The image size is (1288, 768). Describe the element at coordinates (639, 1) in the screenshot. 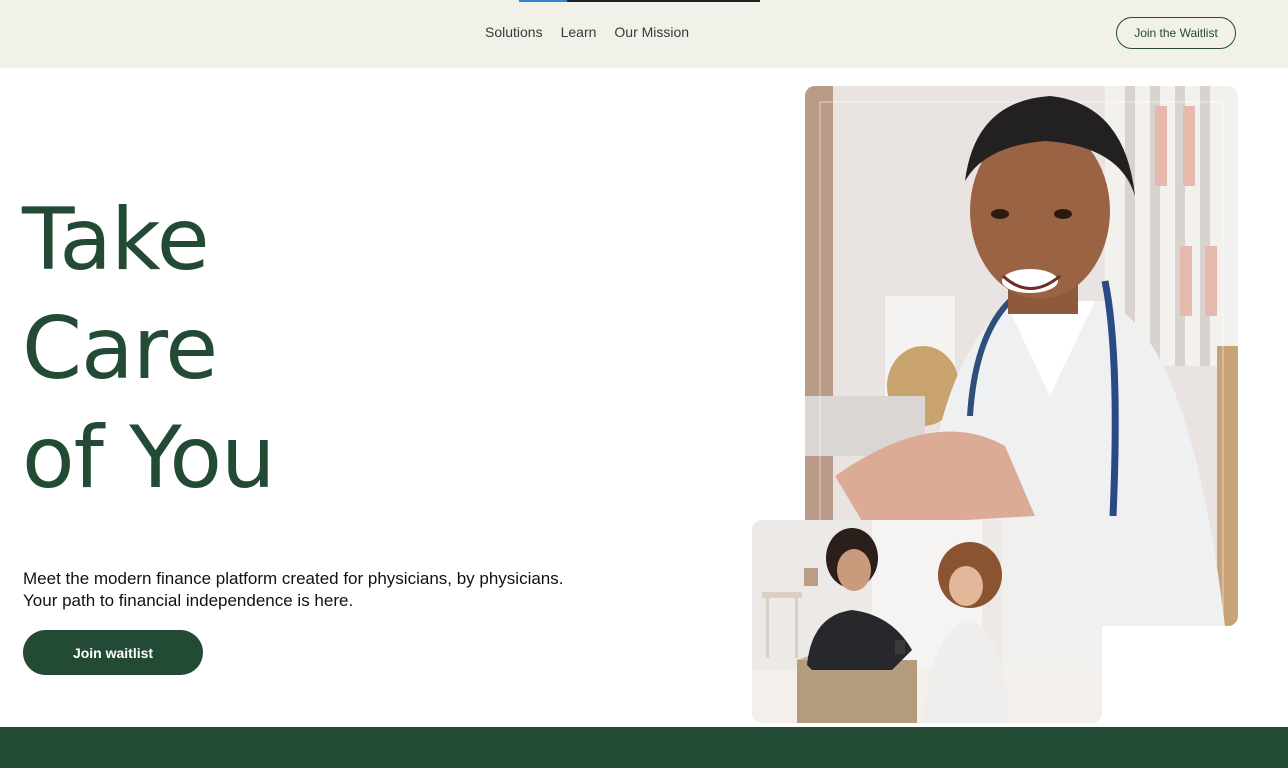

I see `scroll-progress-bar` at that location.